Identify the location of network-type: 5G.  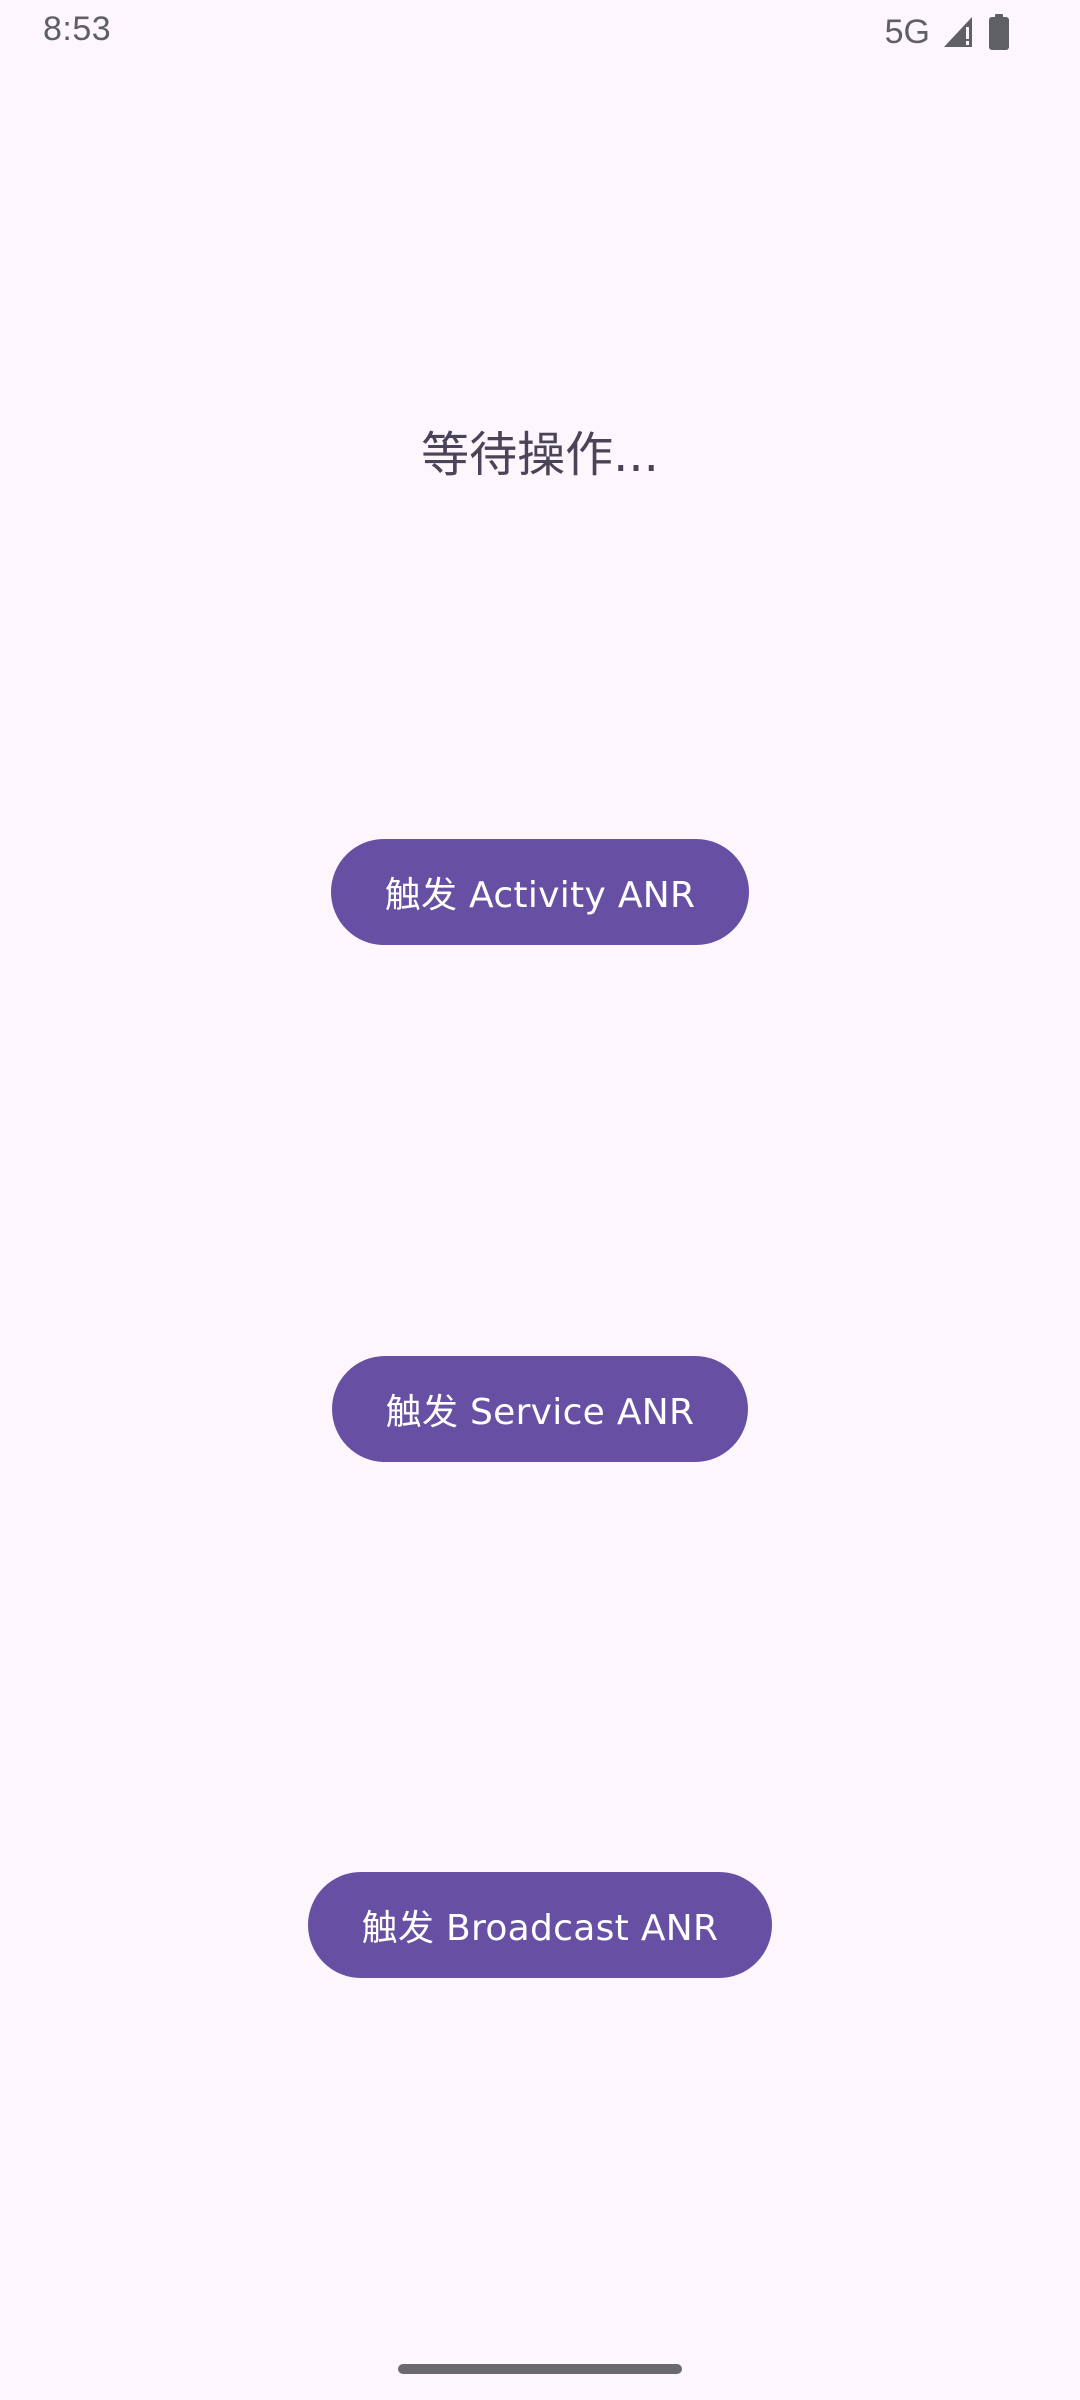
(907, 31).